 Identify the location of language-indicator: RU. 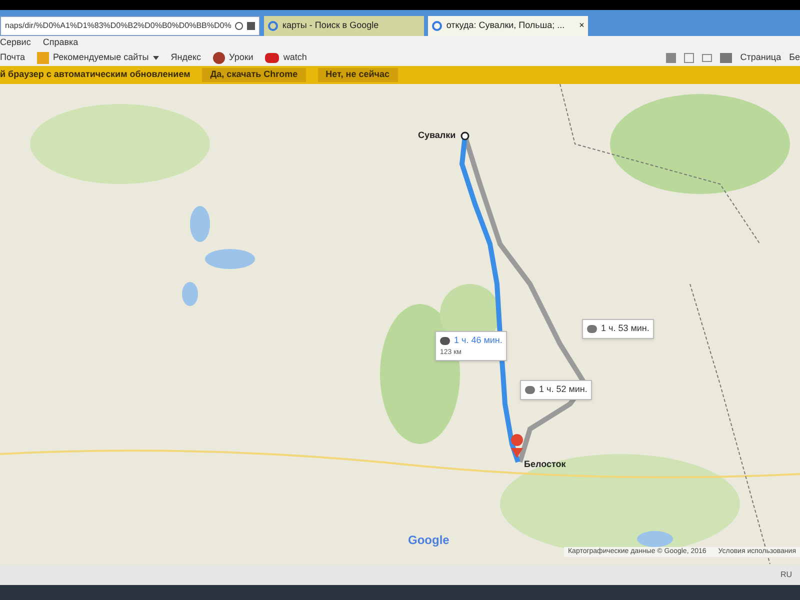
(786, 575).